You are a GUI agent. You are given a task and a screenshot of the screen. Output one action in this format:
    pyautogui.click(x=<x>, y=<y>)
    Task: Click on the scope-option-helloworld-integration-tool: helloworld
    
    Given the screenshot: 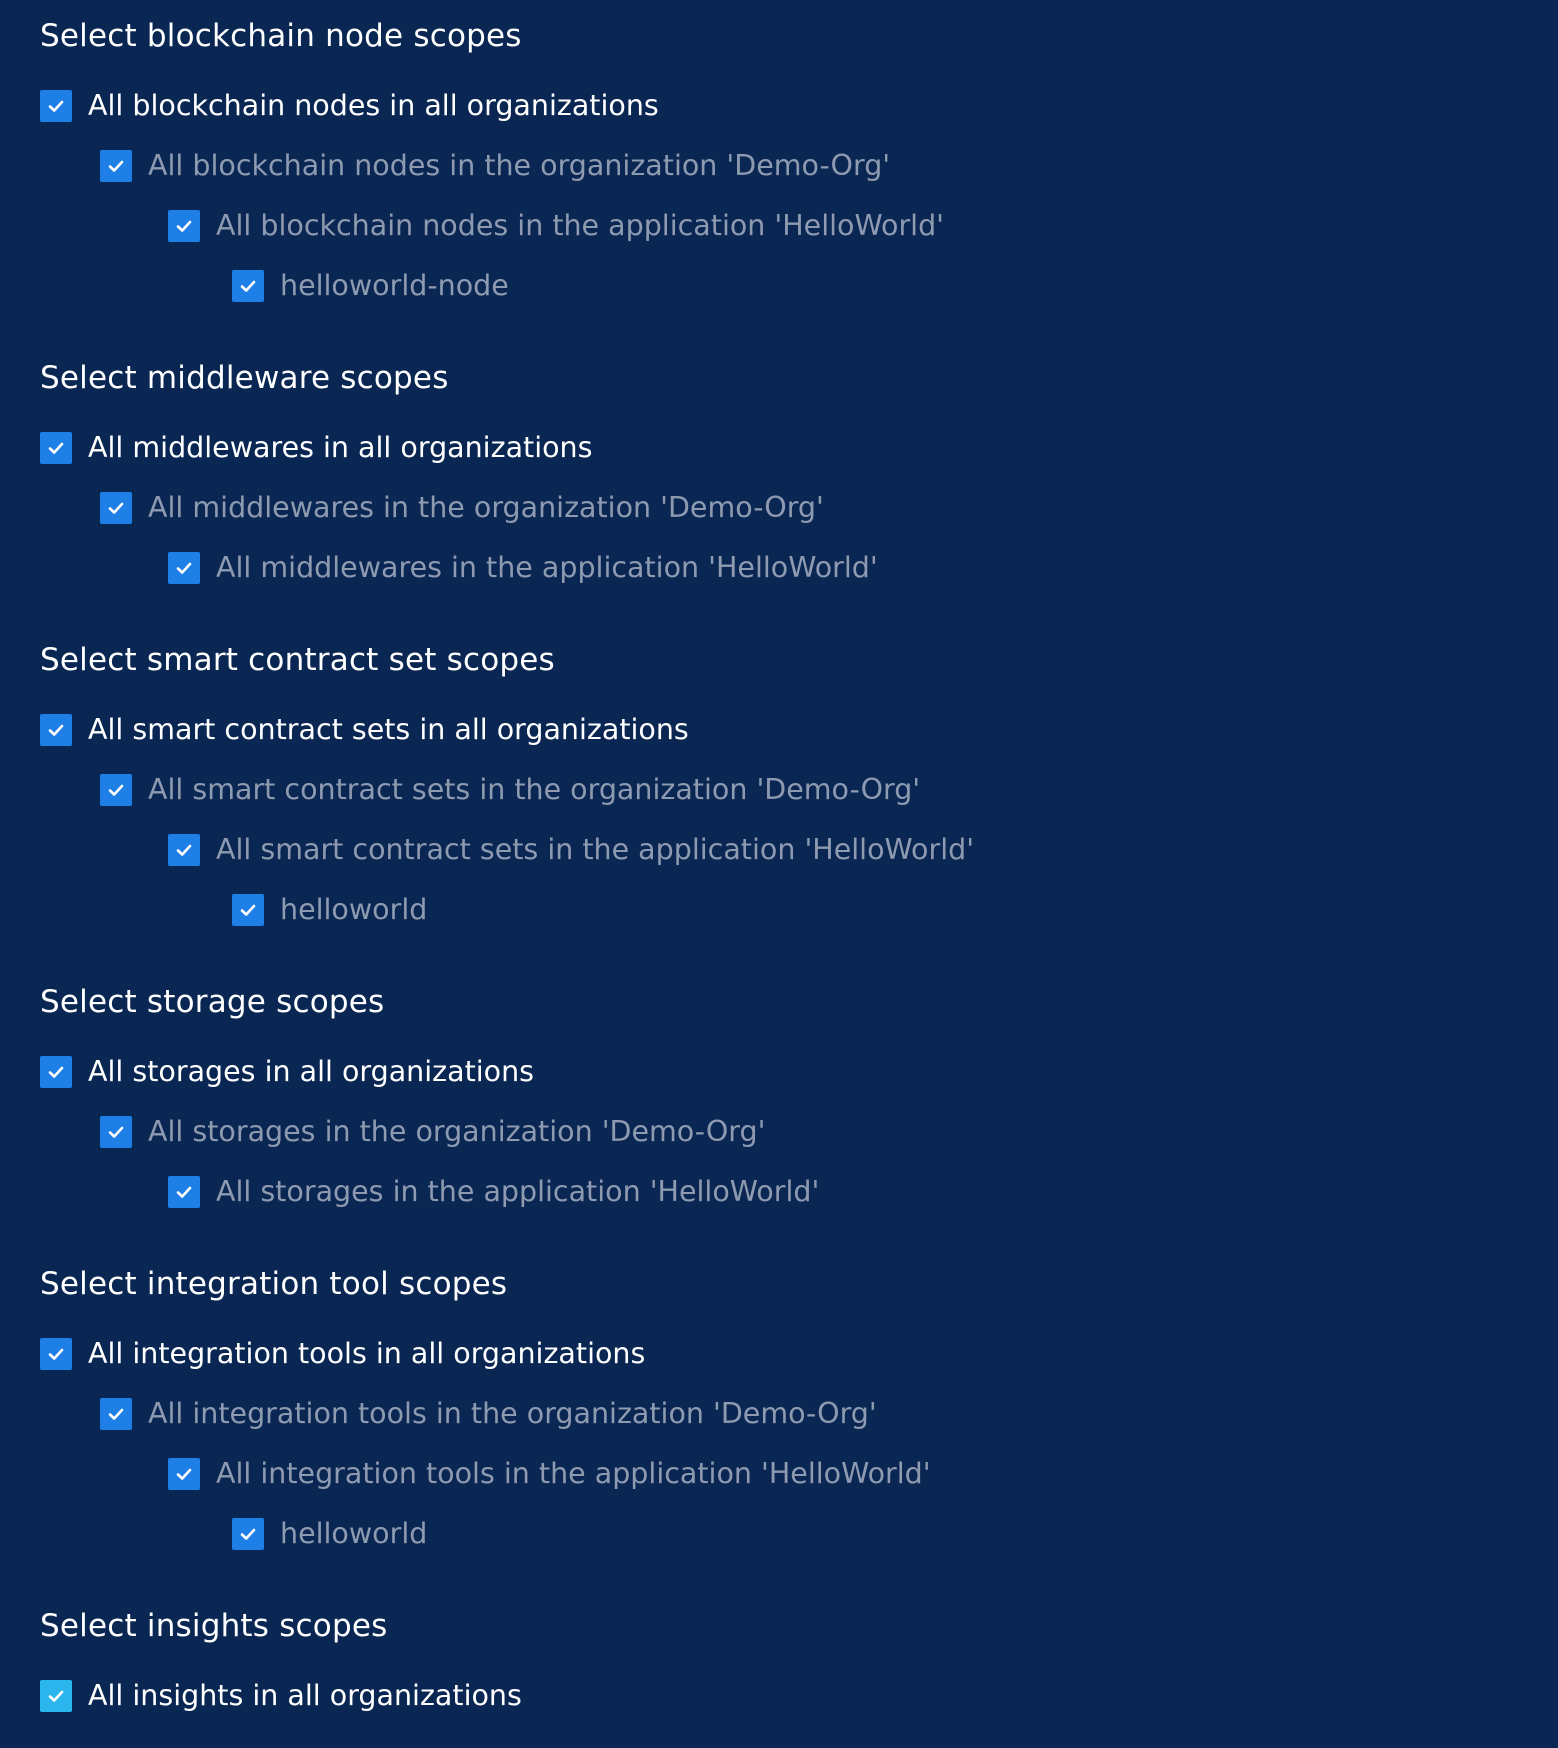 What is the action you would take?
    pyautogui.click(x=799, y=1534)
    